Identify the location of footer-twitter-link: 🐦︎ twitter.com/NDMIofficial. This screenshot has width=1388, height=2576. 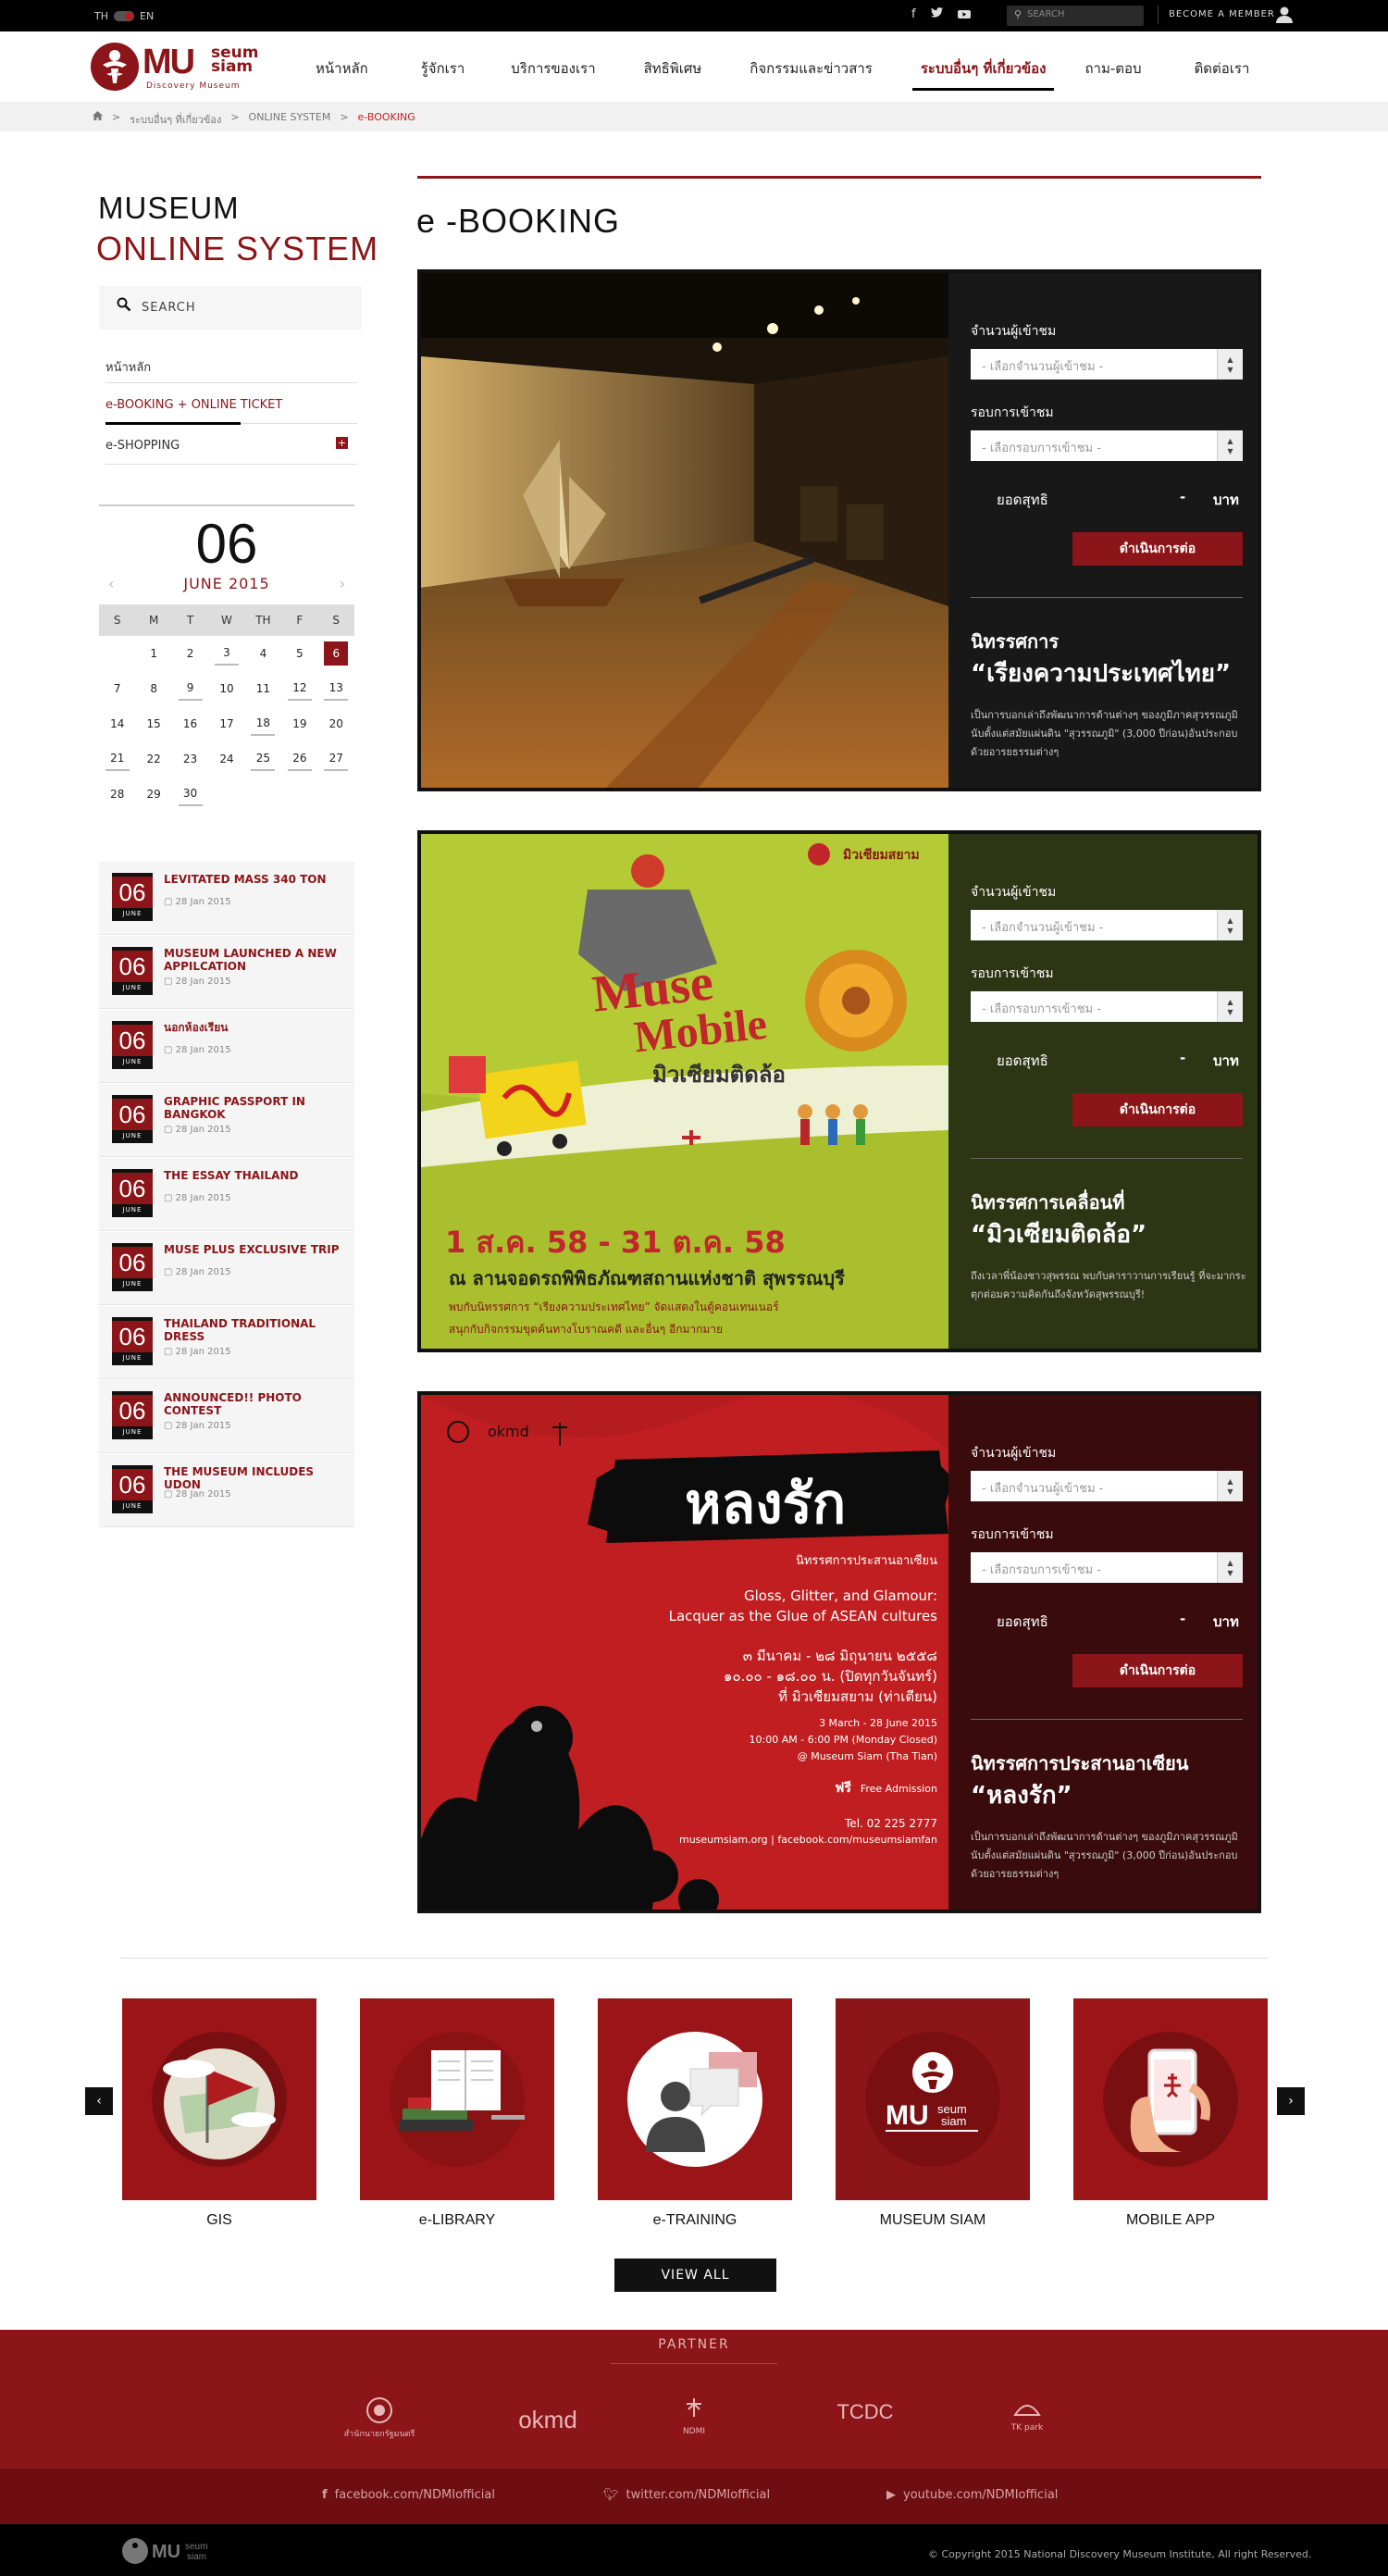
(687, 2495).